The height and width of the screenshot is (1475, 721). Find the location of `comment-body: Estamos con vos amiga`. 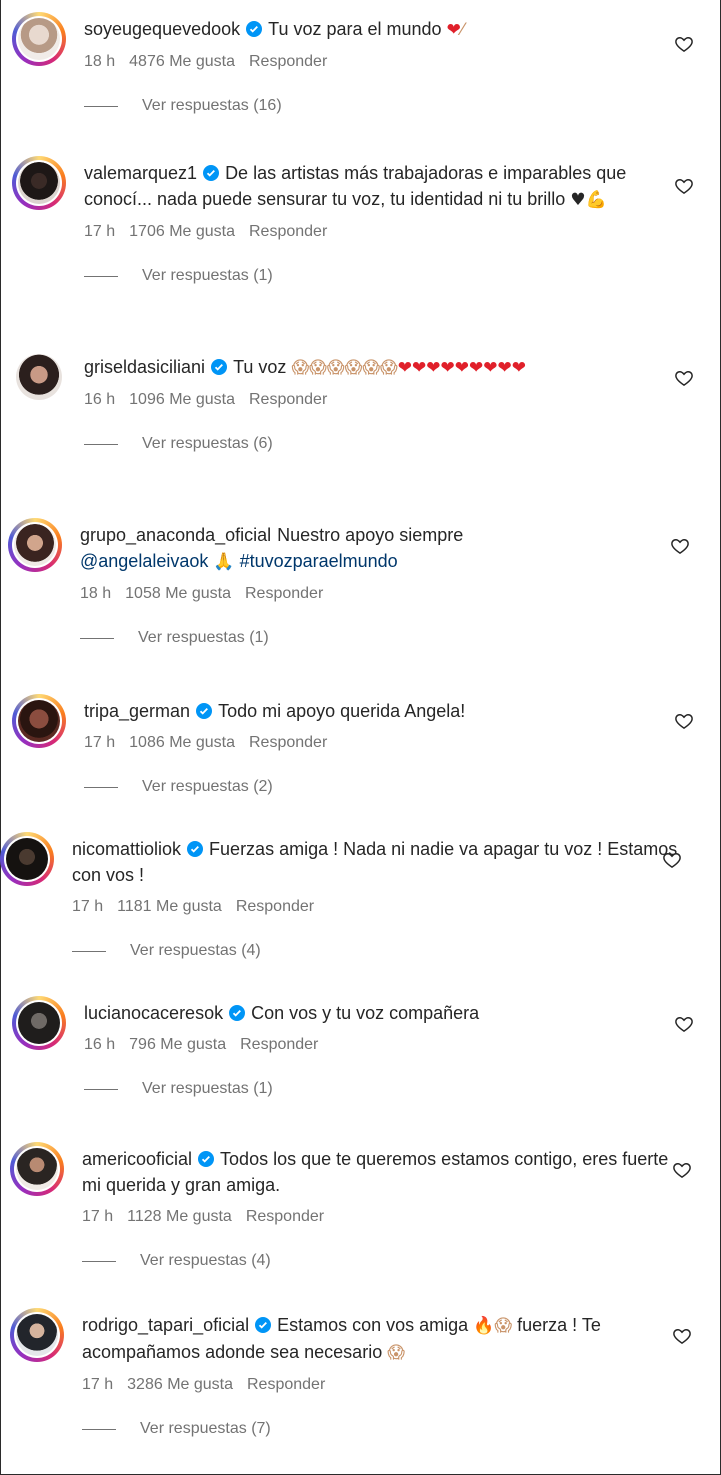

comment-body: Estamos con vos amiga is located at coordinates (373, 1325).